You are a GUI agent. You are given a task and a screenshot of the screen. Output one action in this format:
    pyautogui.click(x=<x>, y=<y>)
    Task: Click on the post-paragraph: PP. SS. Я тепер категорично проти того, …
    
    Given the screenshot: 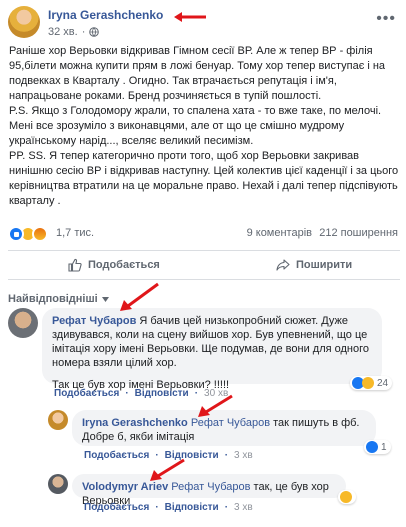 What is the action you would take?
    pyautogui.click(x=205, y=178)
    